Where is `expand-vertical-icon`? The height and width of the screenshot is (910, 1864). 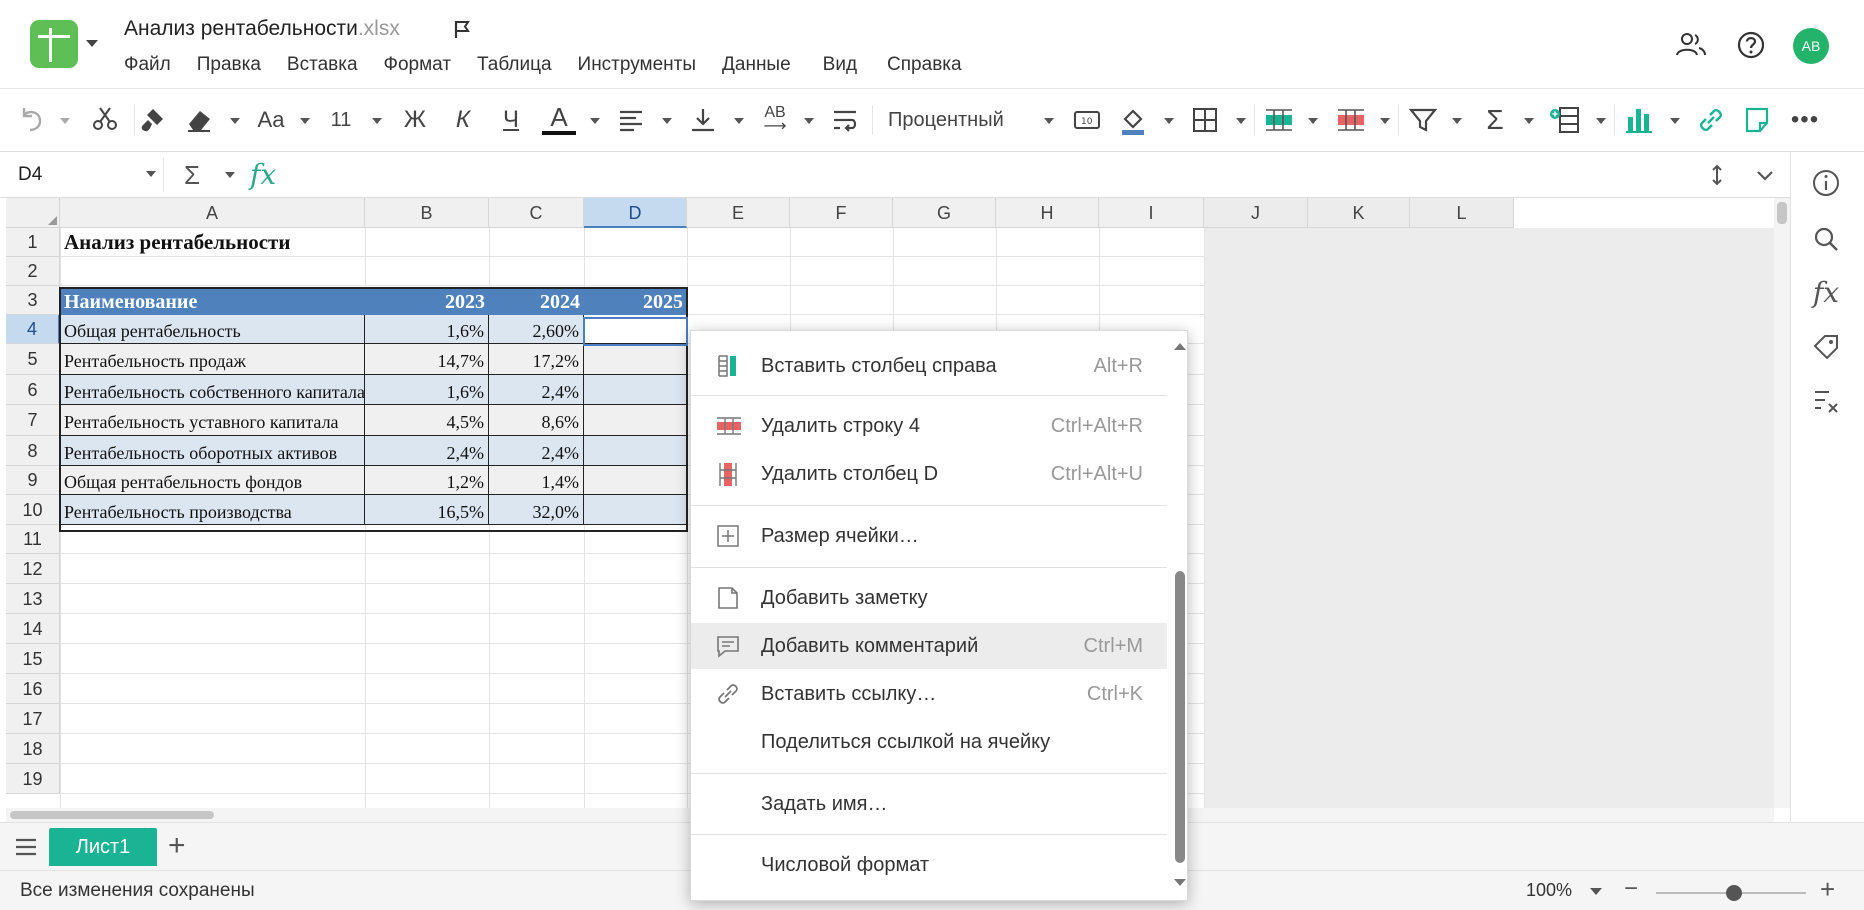 expand-vertical-icon is located at coordinates (1717, 175).